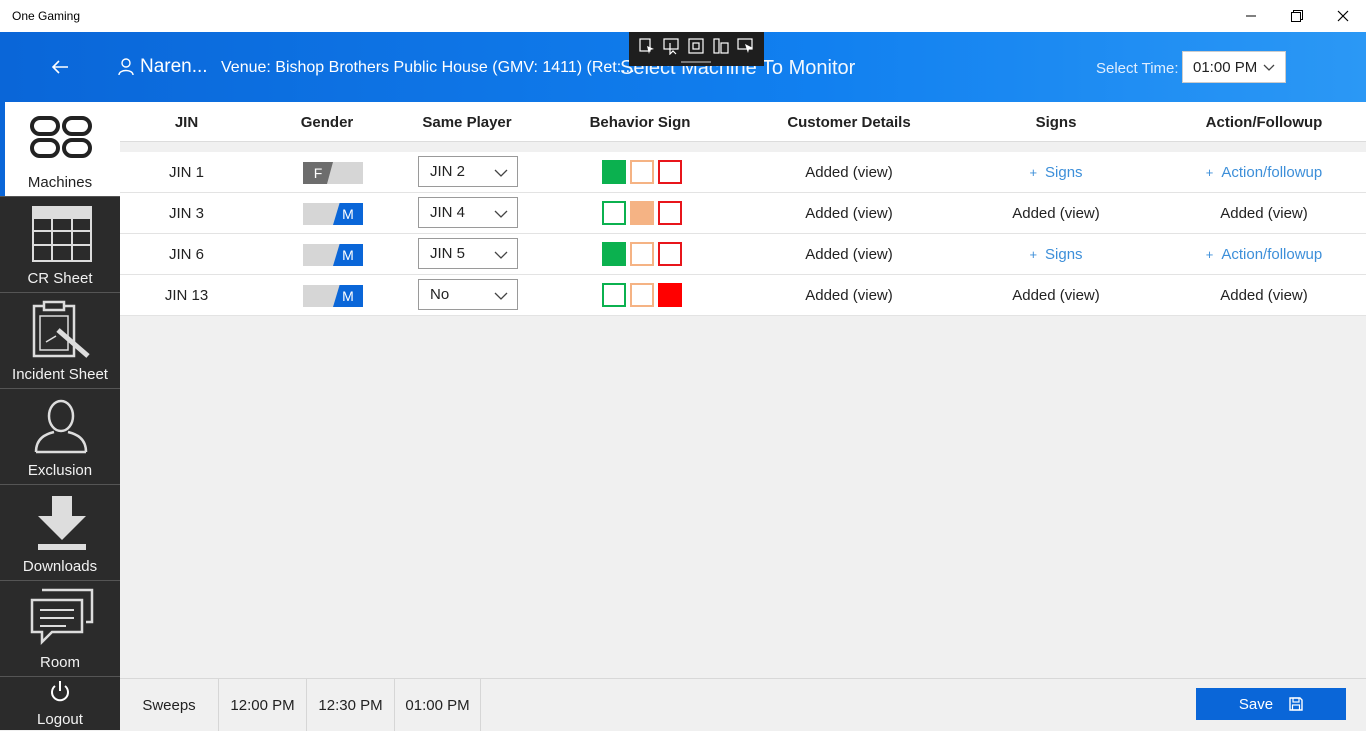 This screenshot has width=1366, height=731. Describe the element at coordinates (318, 173) in the screenshot. I see `gender-toggle-thumb: F` at that location.